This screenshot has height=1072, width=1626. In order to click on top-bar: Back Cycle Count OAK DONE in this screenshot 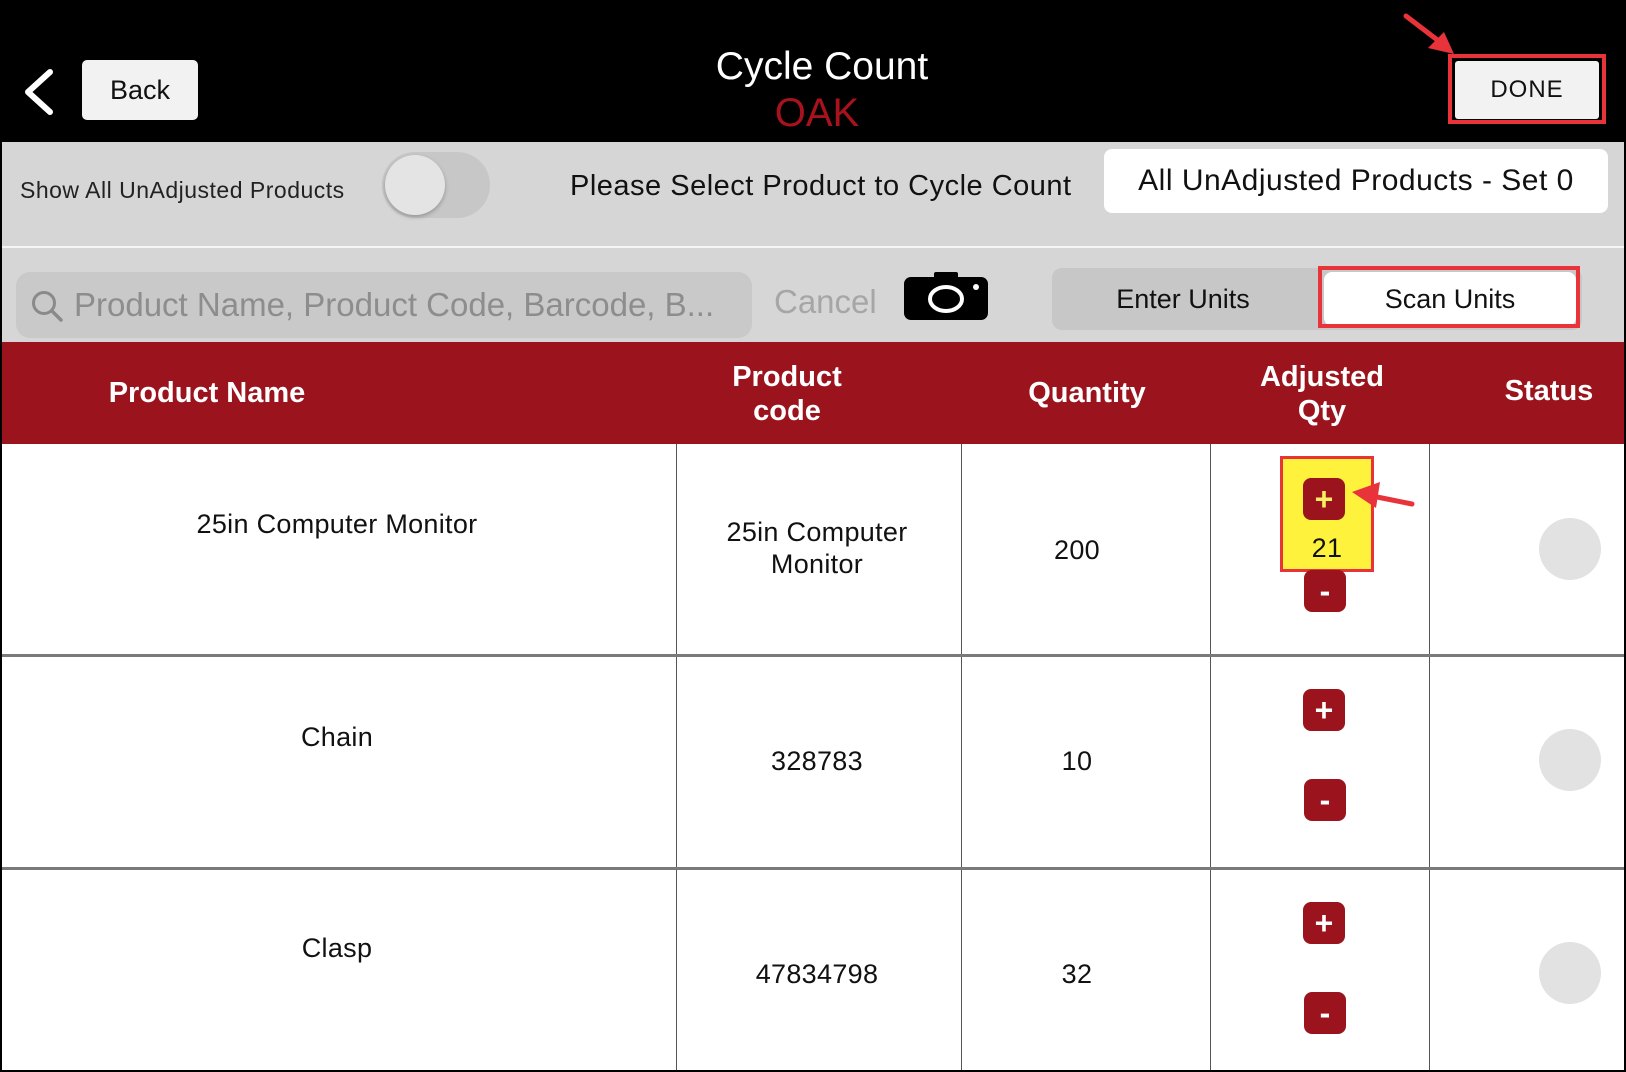, I will do `click(813, 72)`.